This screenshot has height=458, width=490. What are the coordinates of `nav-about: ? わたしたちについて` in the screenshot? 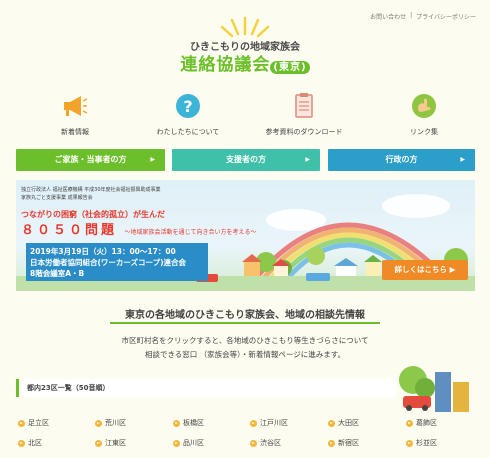 It's located at (188, 114).